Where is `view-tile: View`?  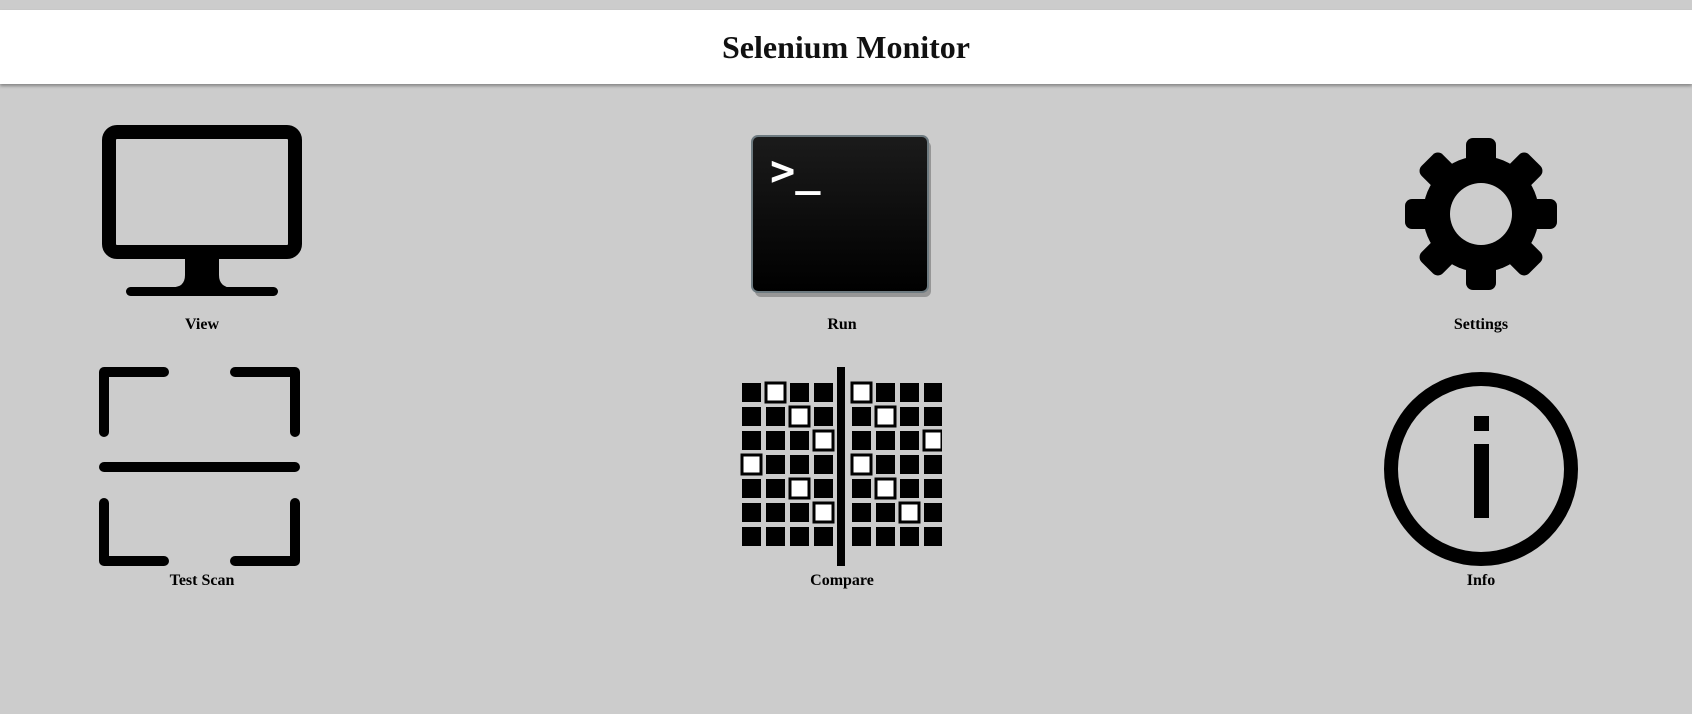 view-tile: View is located at coordinates (202, 230).